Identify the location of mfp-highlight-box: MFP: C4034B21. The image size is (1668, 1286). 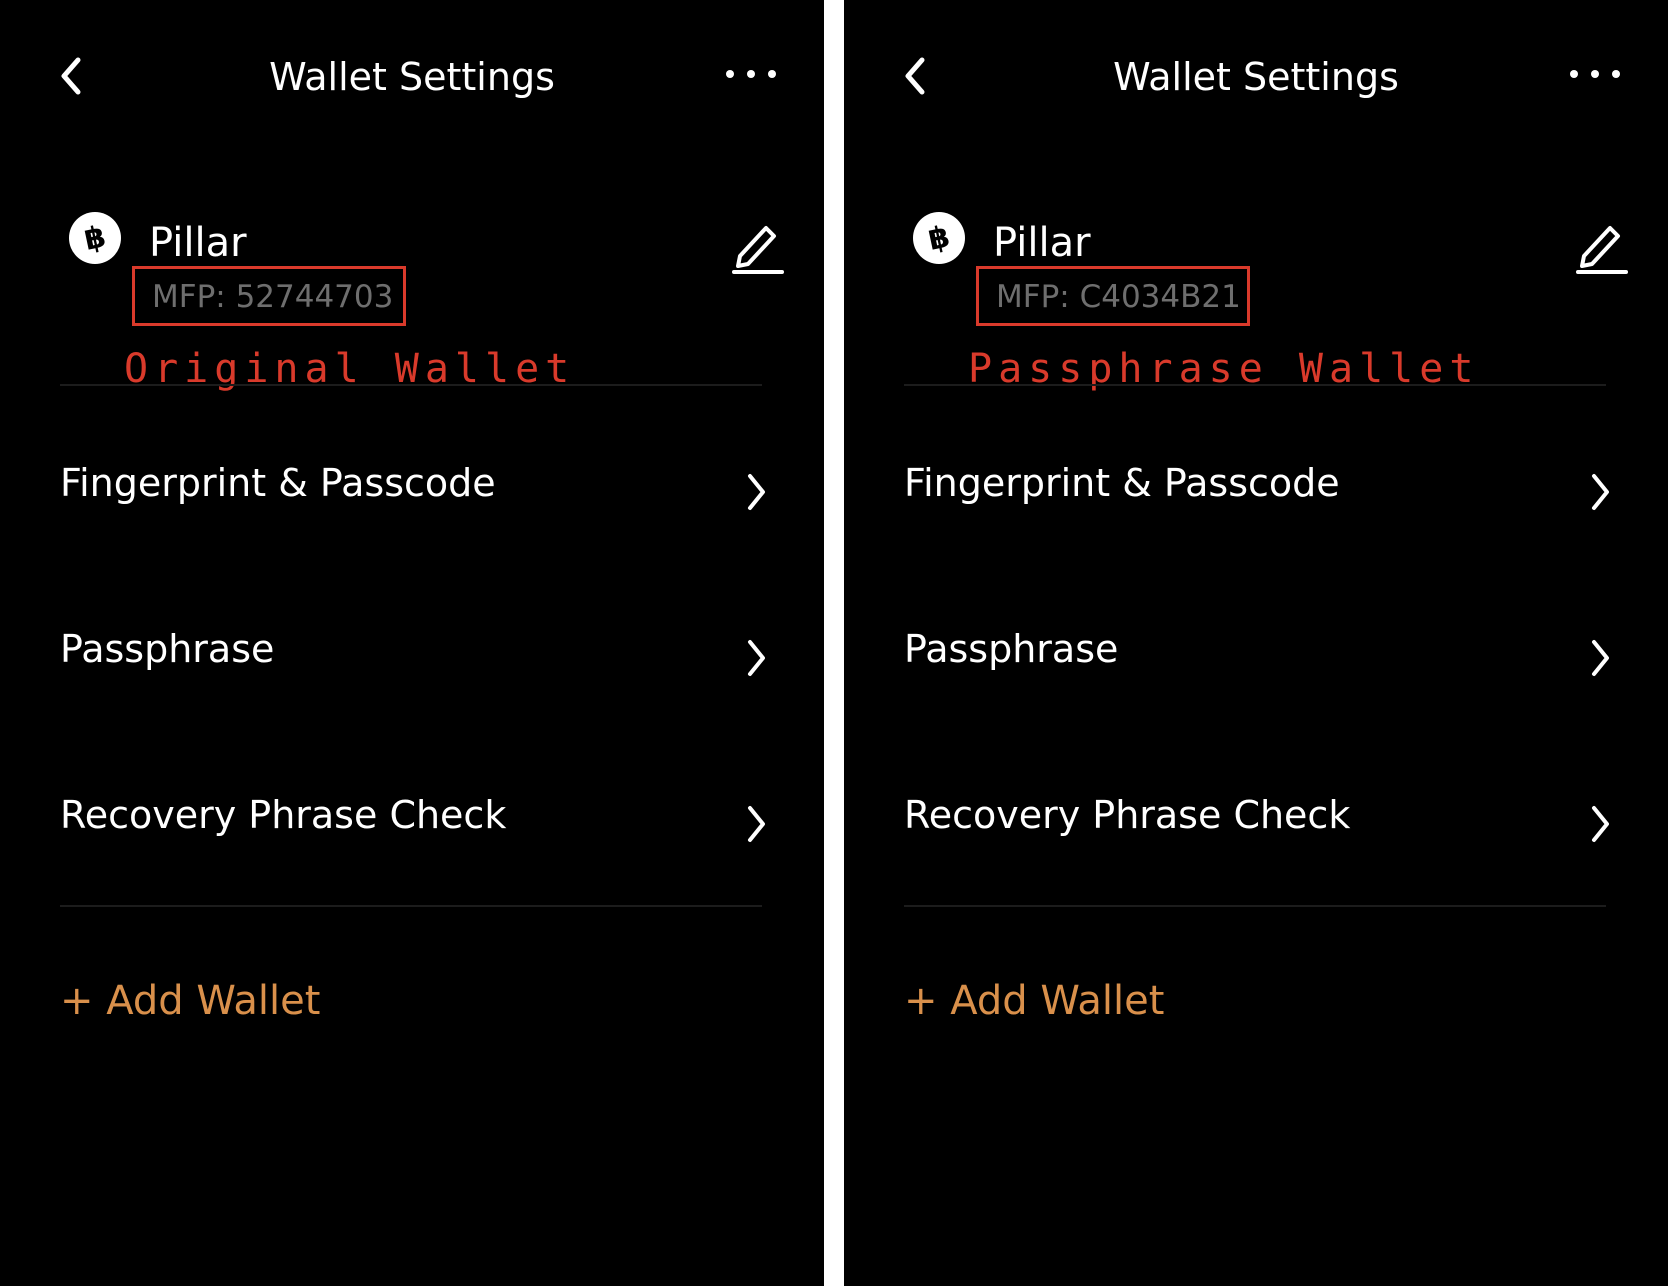
(1113, 296).